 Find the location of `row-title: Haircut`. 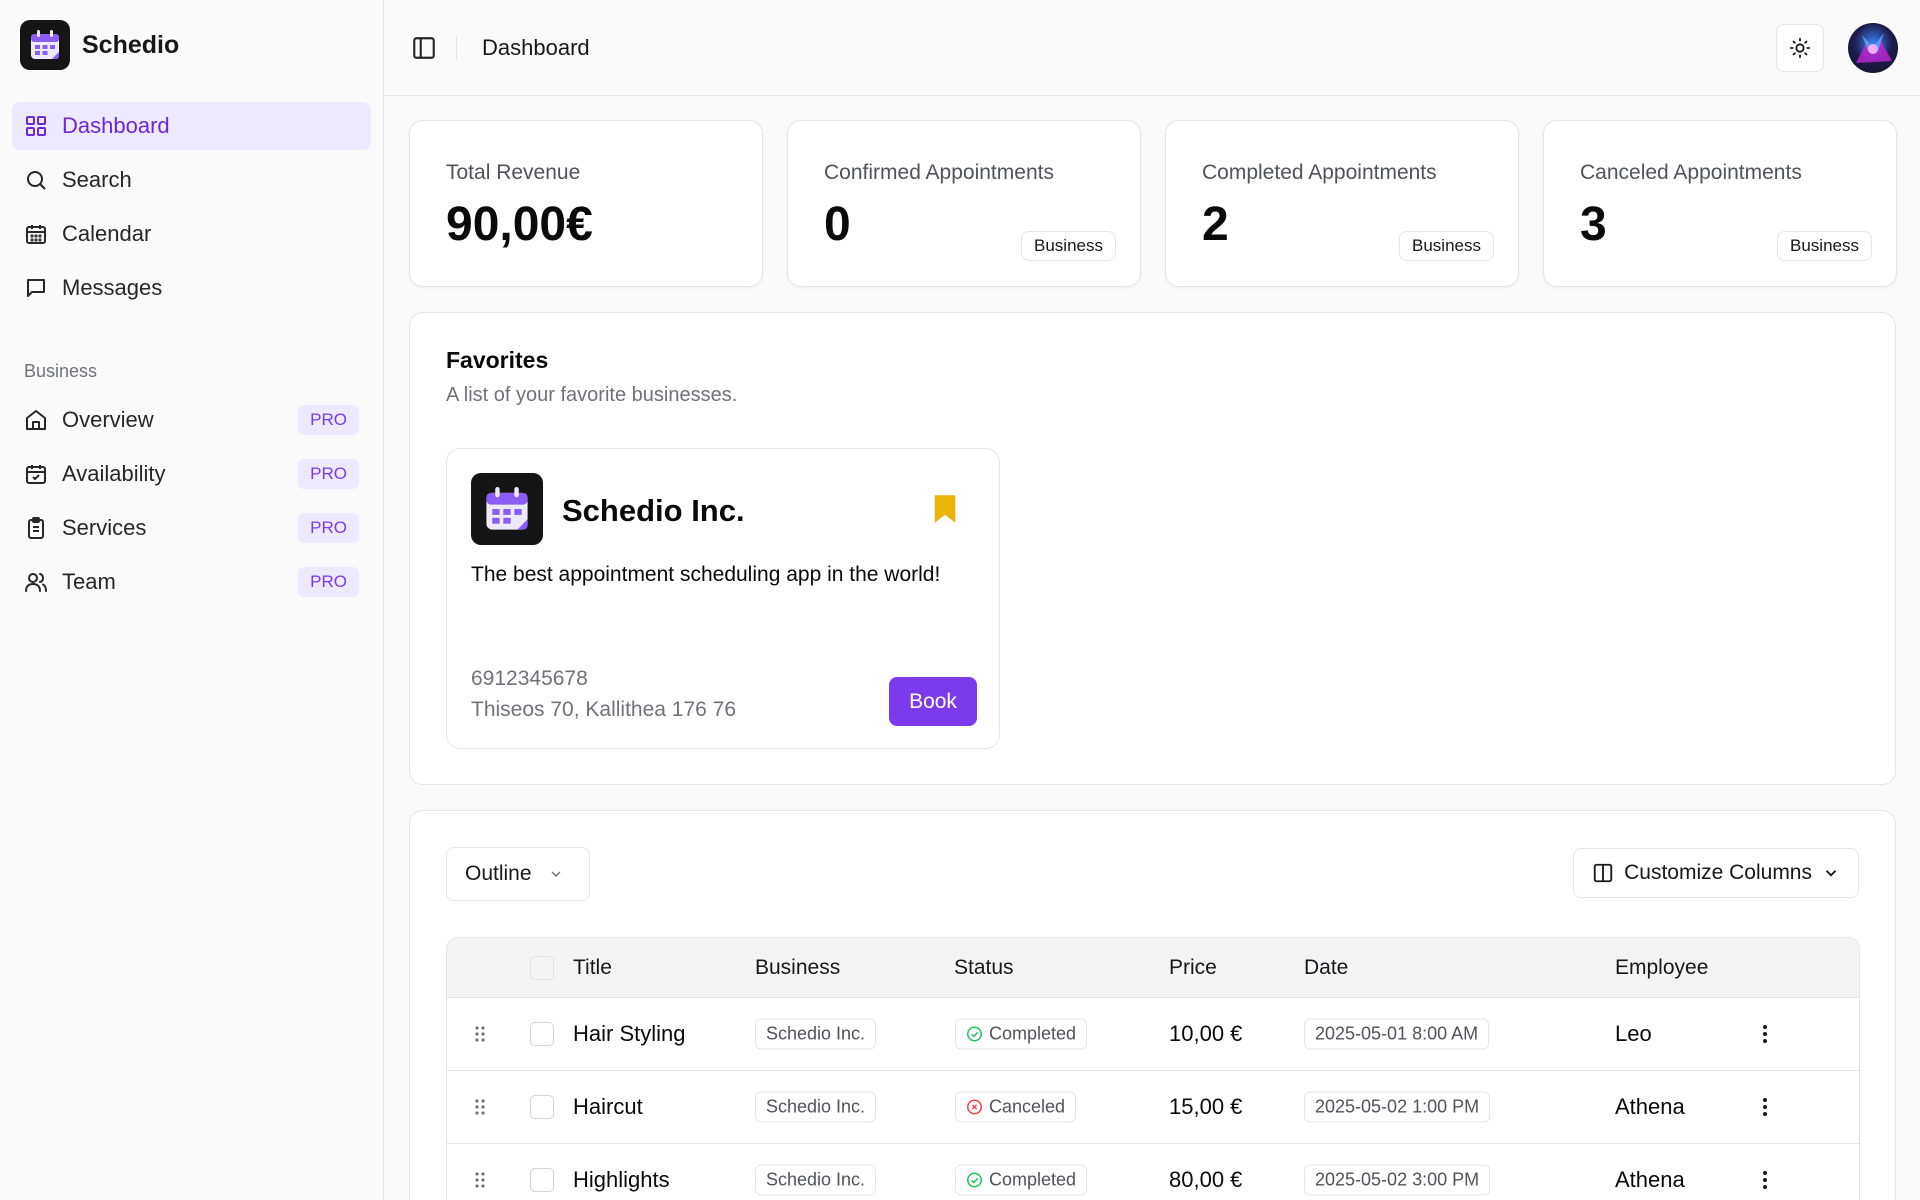

row-title: Haircut is located at coordinates (608, 1106).